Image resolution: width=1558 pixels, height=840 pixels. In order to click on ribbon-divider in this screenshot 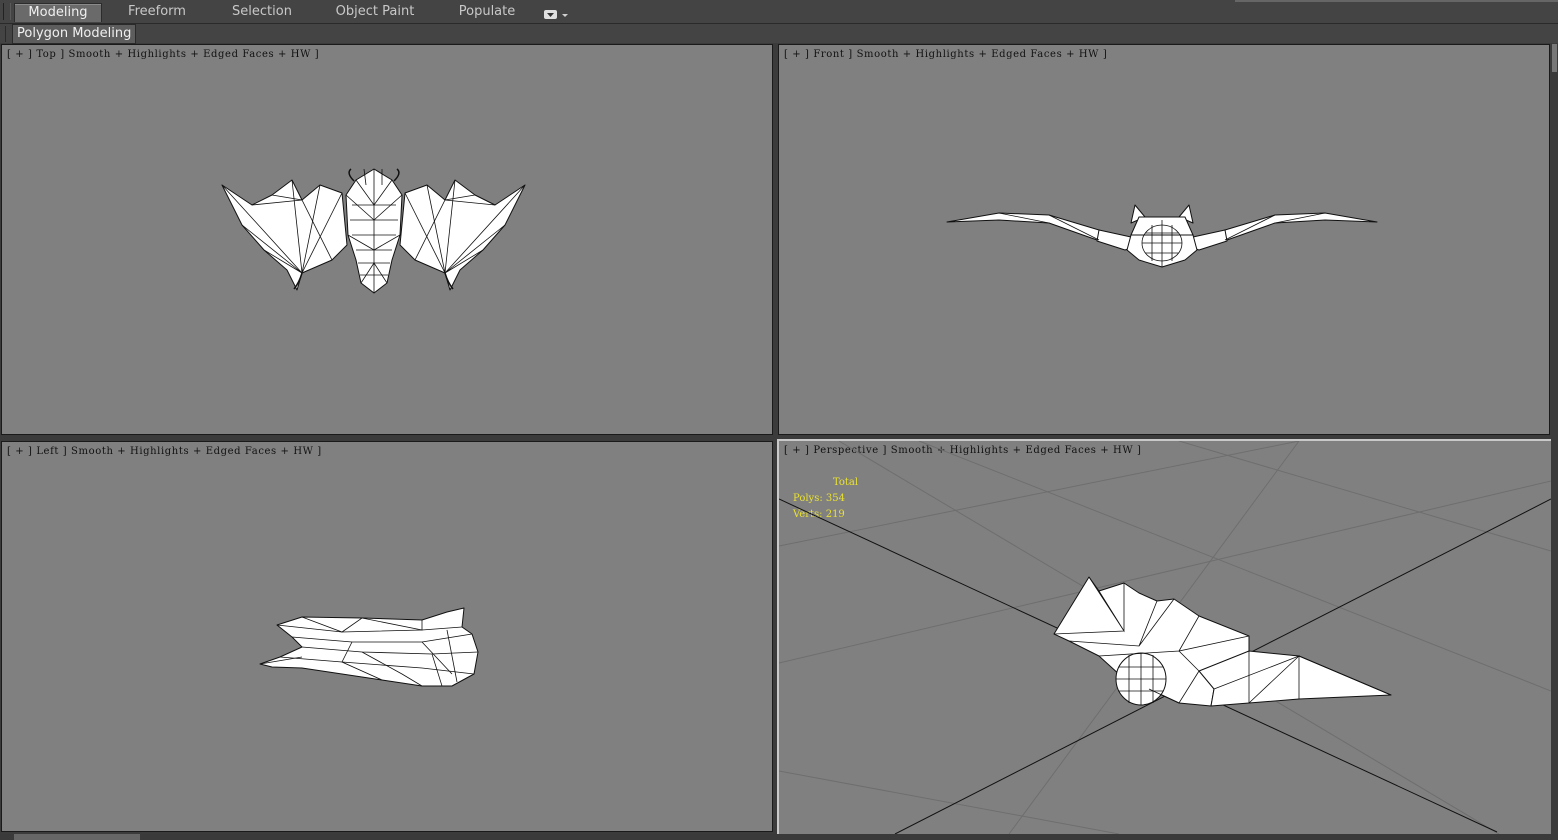, I will do `click(1396, 1)`.